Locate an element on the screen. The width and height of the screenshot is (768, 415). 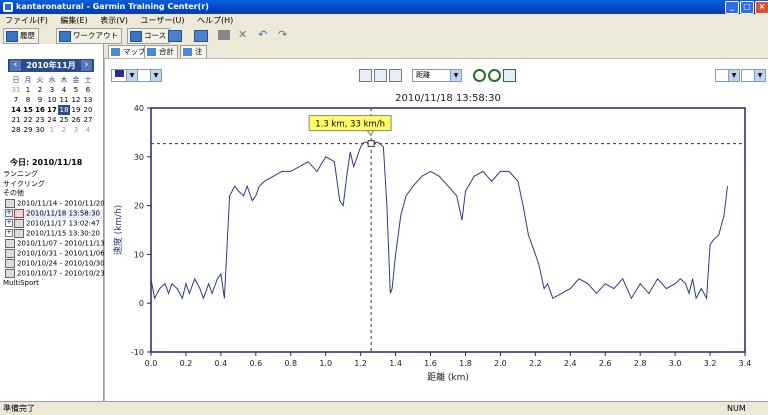
calendar-day: 10 is located at coordinates (52, 100).